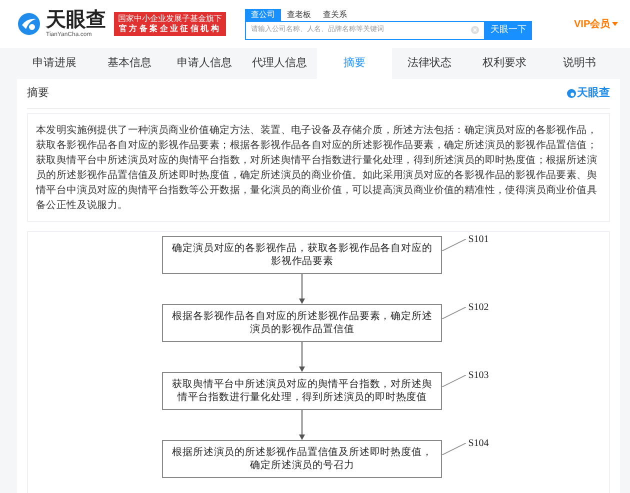  What do you see at coordinates (29, 24) in the screenshot?
I see `logo-icon` at bounding box center [29, 24].